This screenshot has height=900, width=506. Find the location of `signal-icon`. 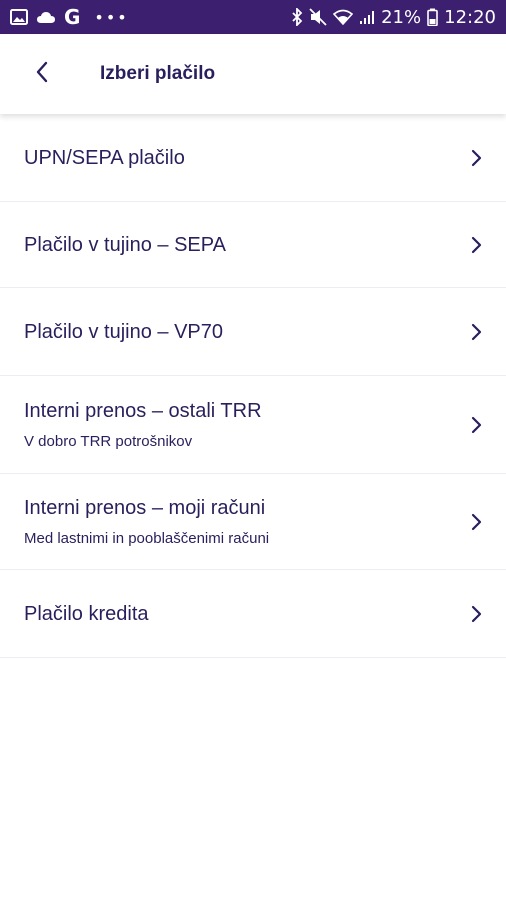

signal-icon is located at coordinates (367, 17).